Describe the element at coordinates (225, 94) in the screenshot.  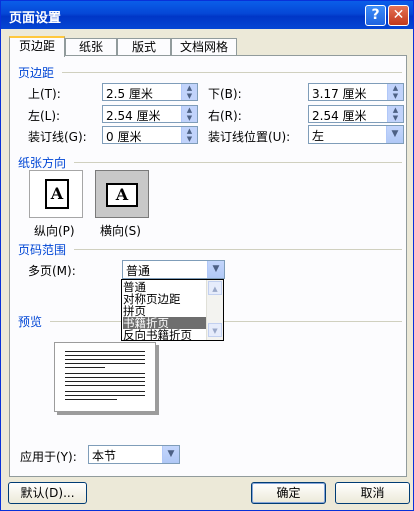
I see `bottom-margin-label: 下(B):` at that location.